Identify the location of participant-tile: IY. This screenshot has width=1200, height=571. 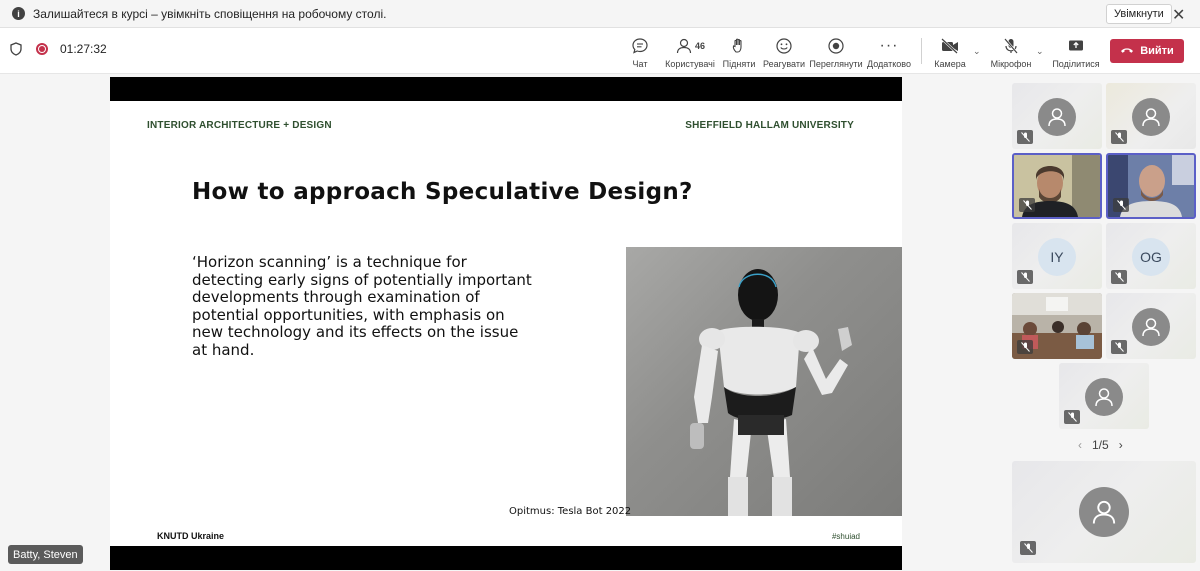
(1057, 256).